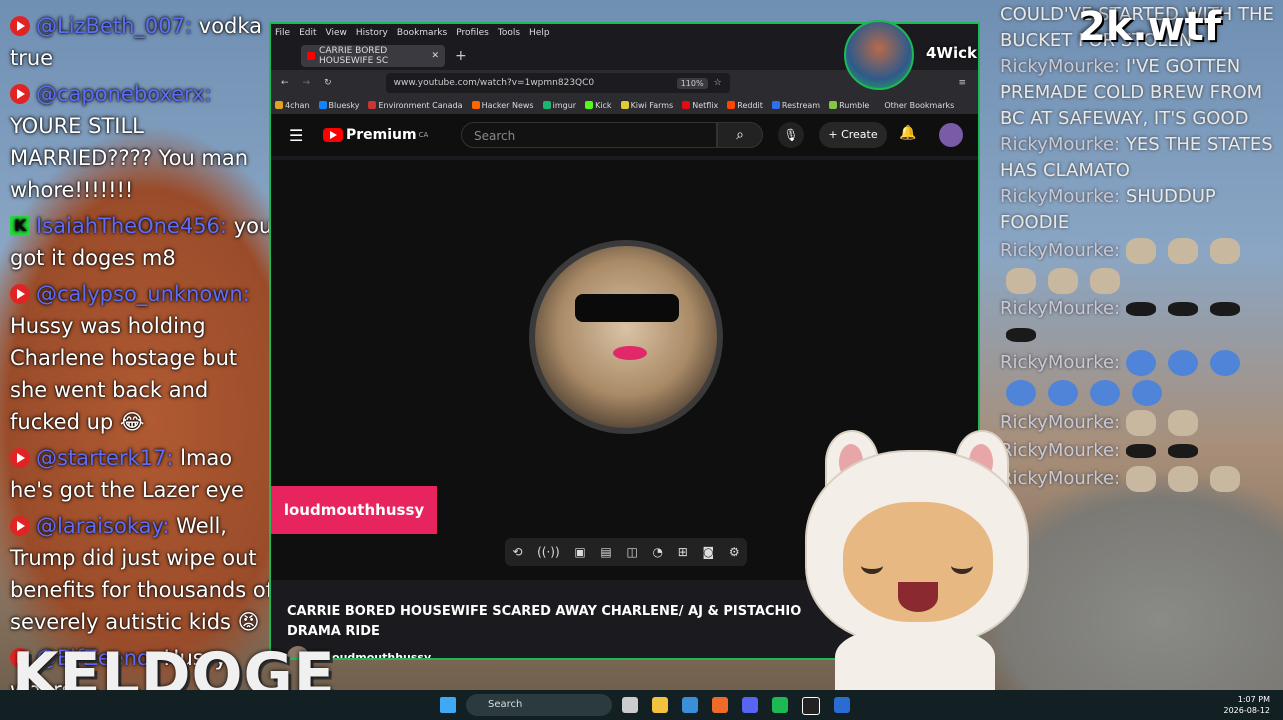 Image resolution: width=1283 pixels, height=720 pixels. I want to click on clip-icon: ▤, so click(605, 552).